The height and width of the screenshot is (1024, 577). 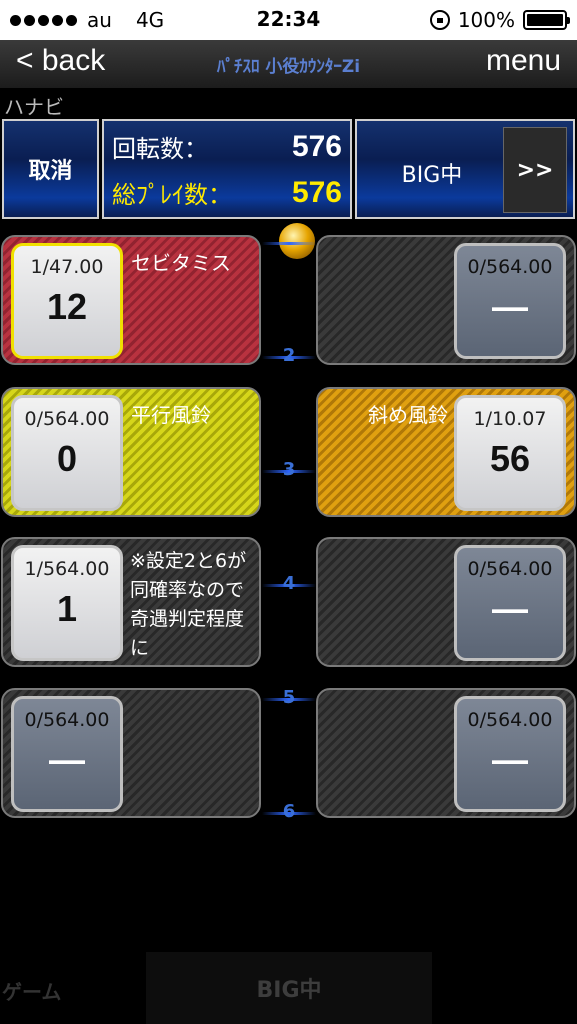 I want to click on spin-counter: 回転数： 576 総ﾌﾟﾚｲ数： 576, so click(x=227, y=169).